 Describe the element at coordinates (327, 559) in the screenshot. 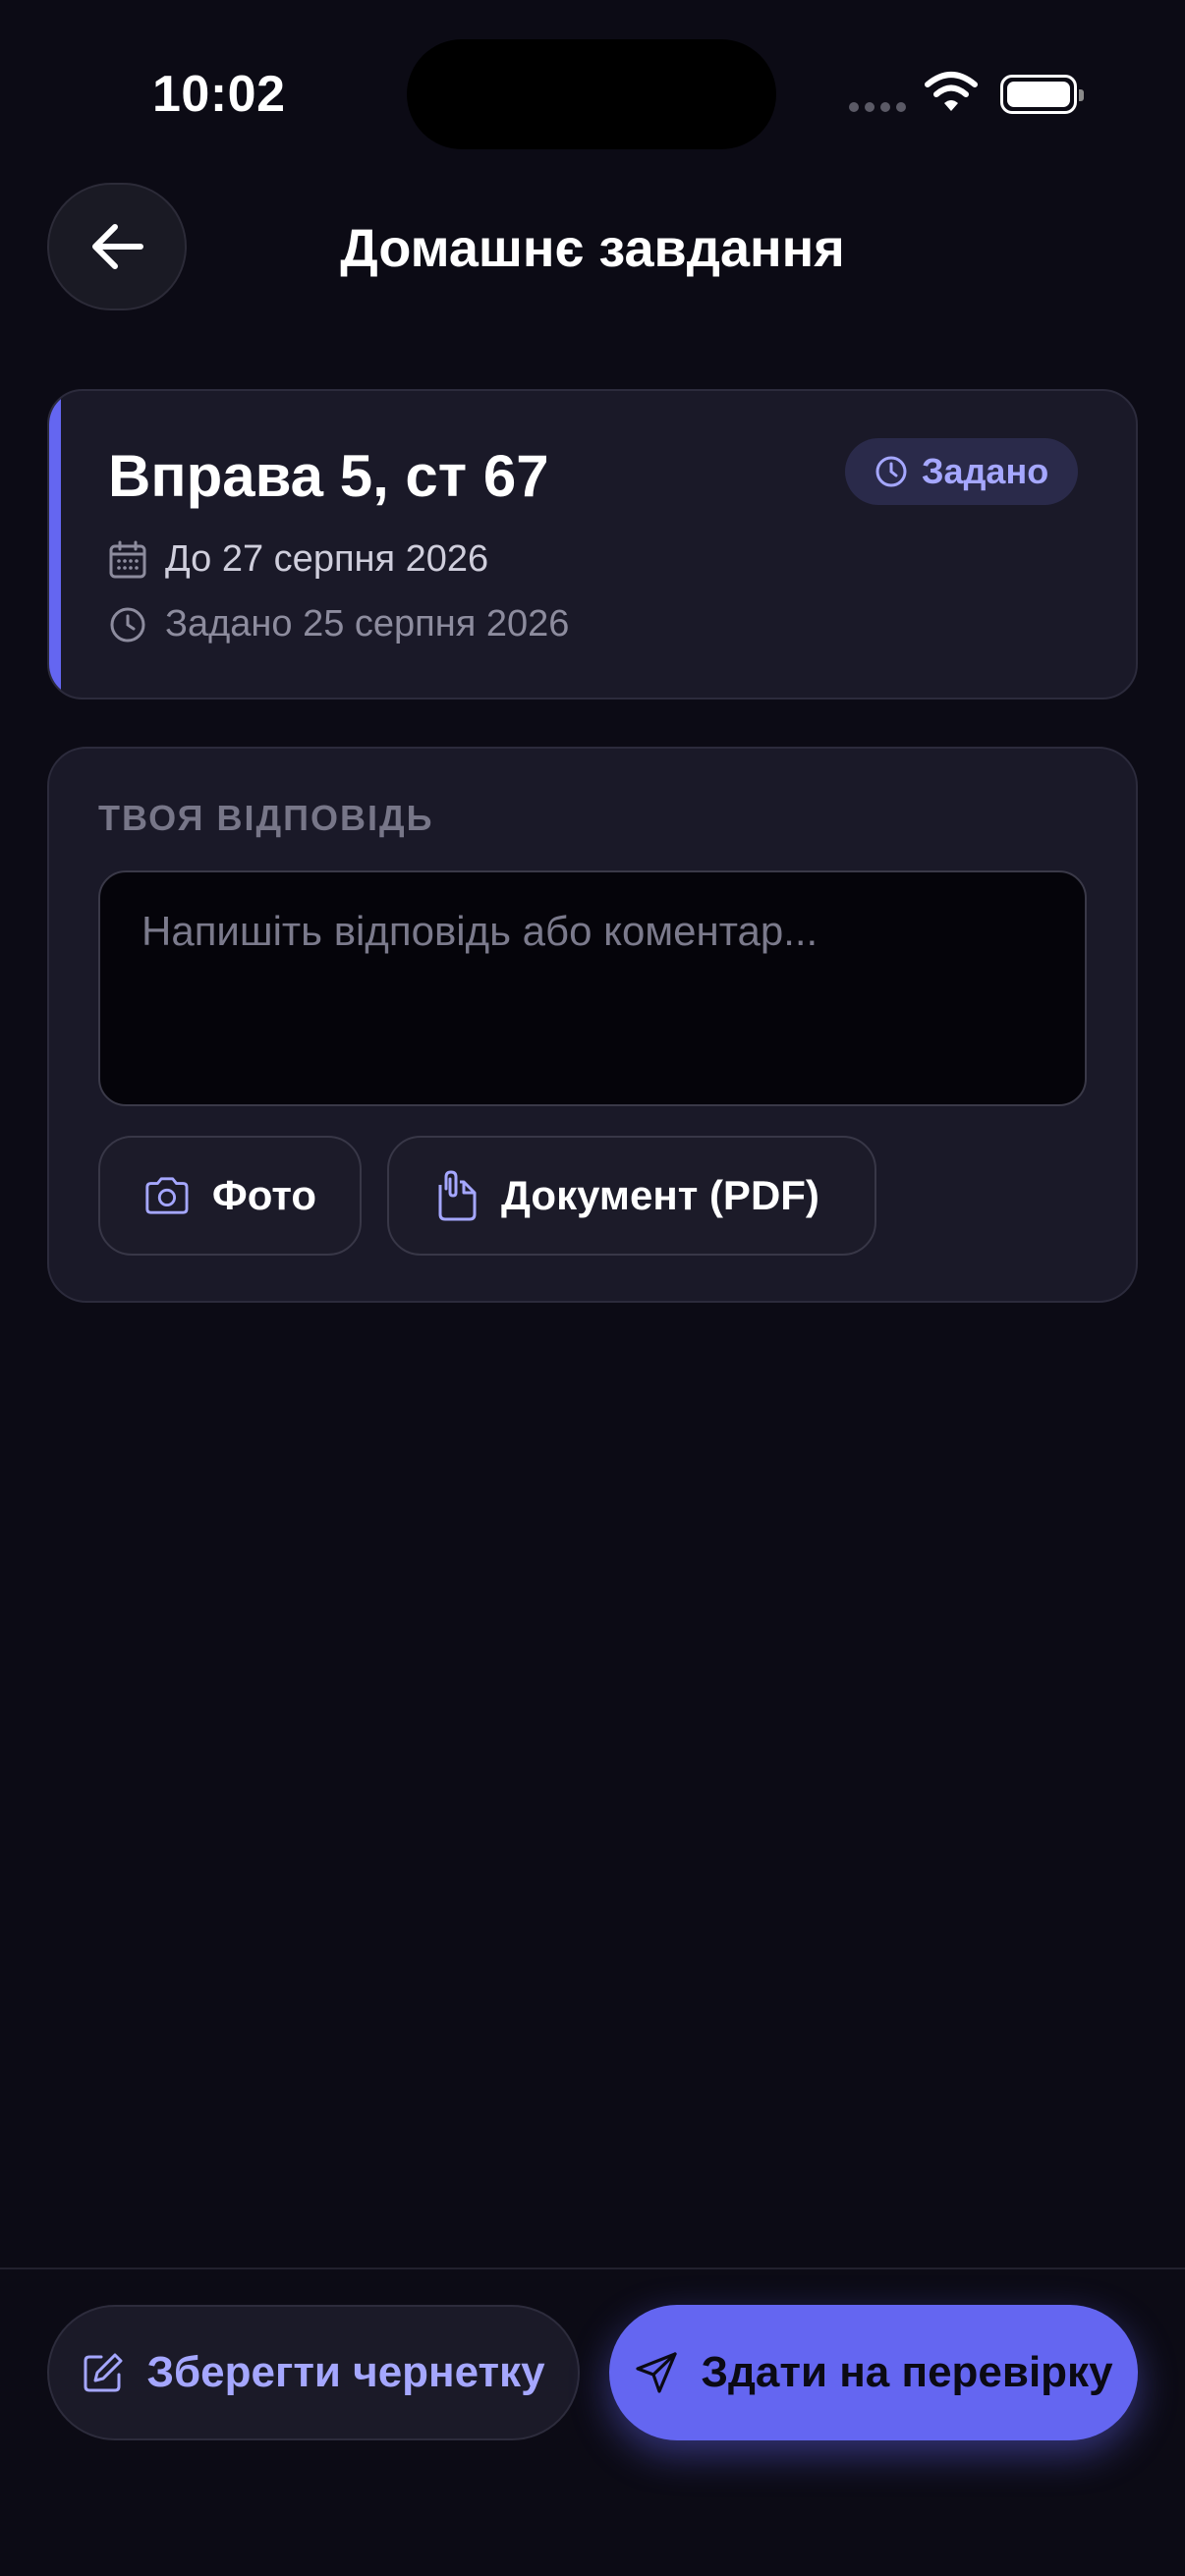

I see `task-due-label: До 27 серпня 2026` at that location.